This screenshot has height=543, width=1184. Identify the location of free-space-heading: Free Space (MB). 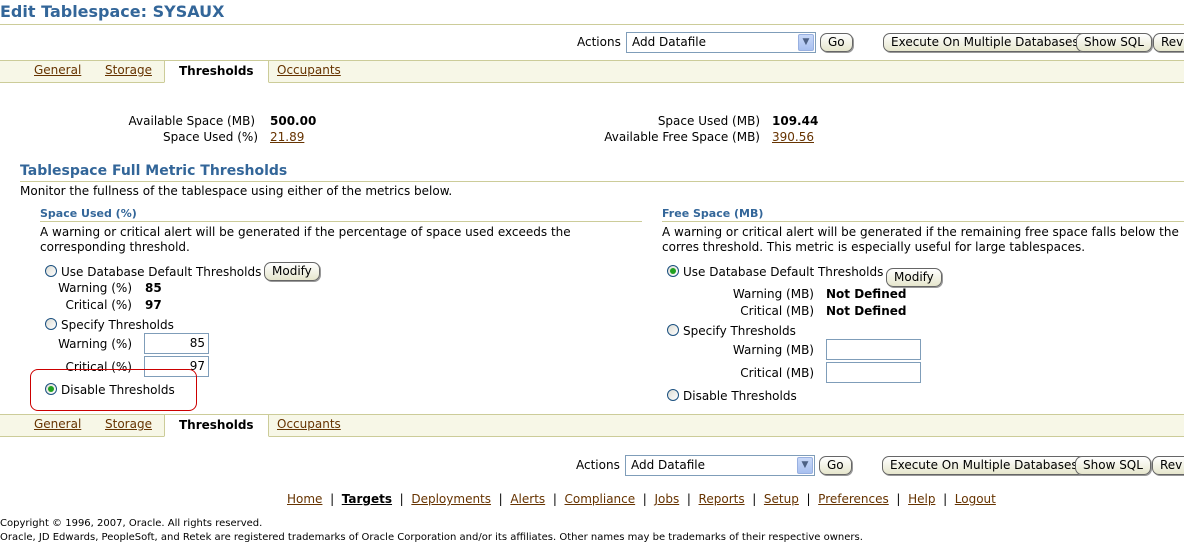
(713, 213).